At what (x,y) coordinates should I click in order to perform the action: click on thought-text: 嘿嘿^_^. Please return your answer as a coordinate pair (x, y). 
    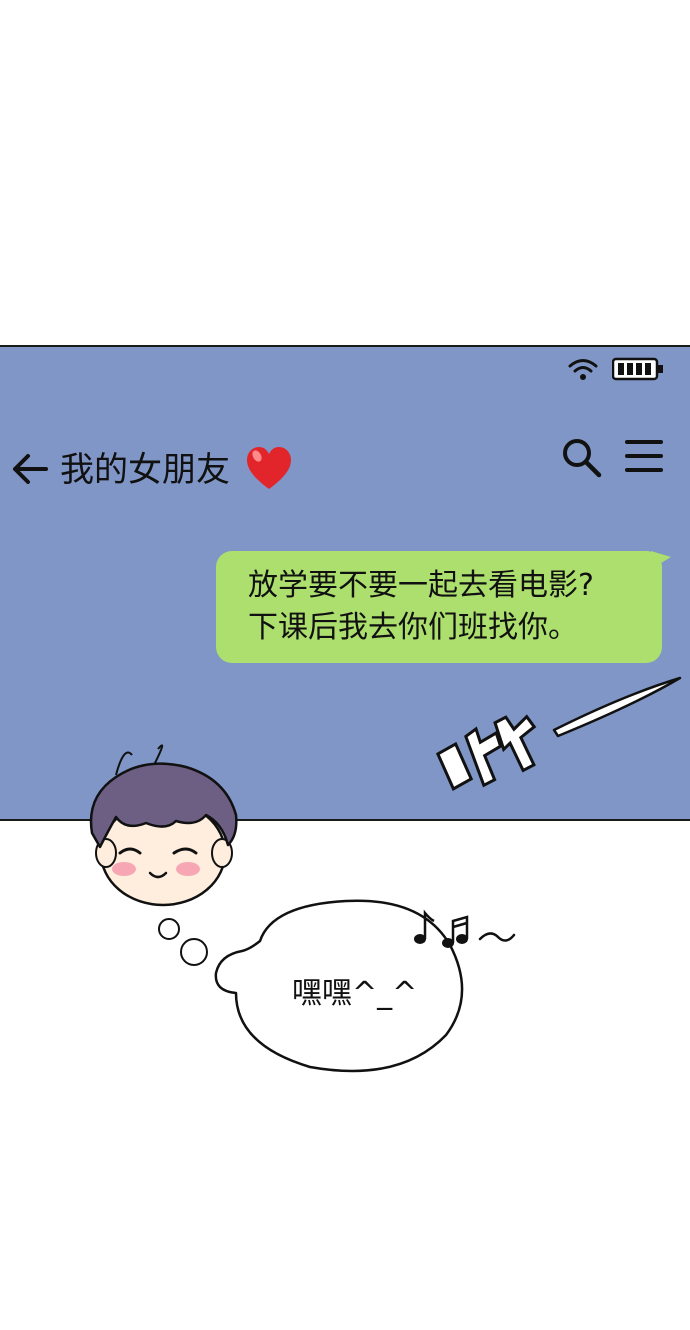
    Looking at the image, I should click on (355, 993).